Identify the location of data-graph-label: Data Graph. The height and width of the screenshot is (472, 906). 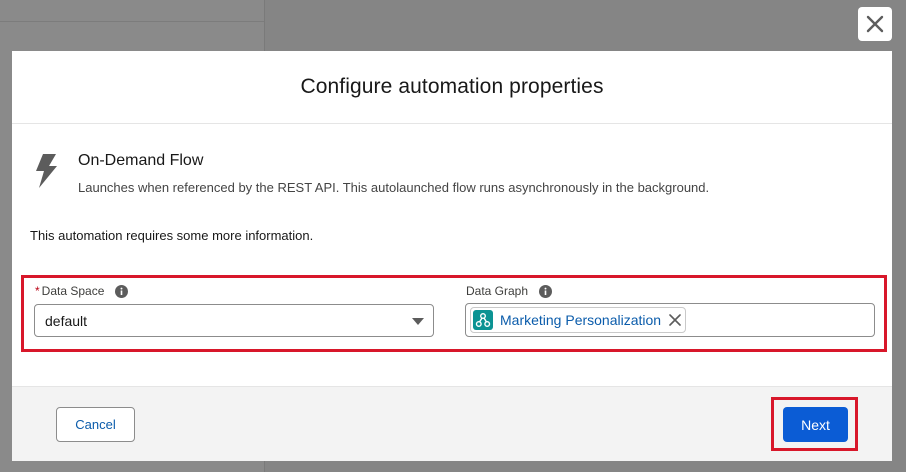
(509, 291).